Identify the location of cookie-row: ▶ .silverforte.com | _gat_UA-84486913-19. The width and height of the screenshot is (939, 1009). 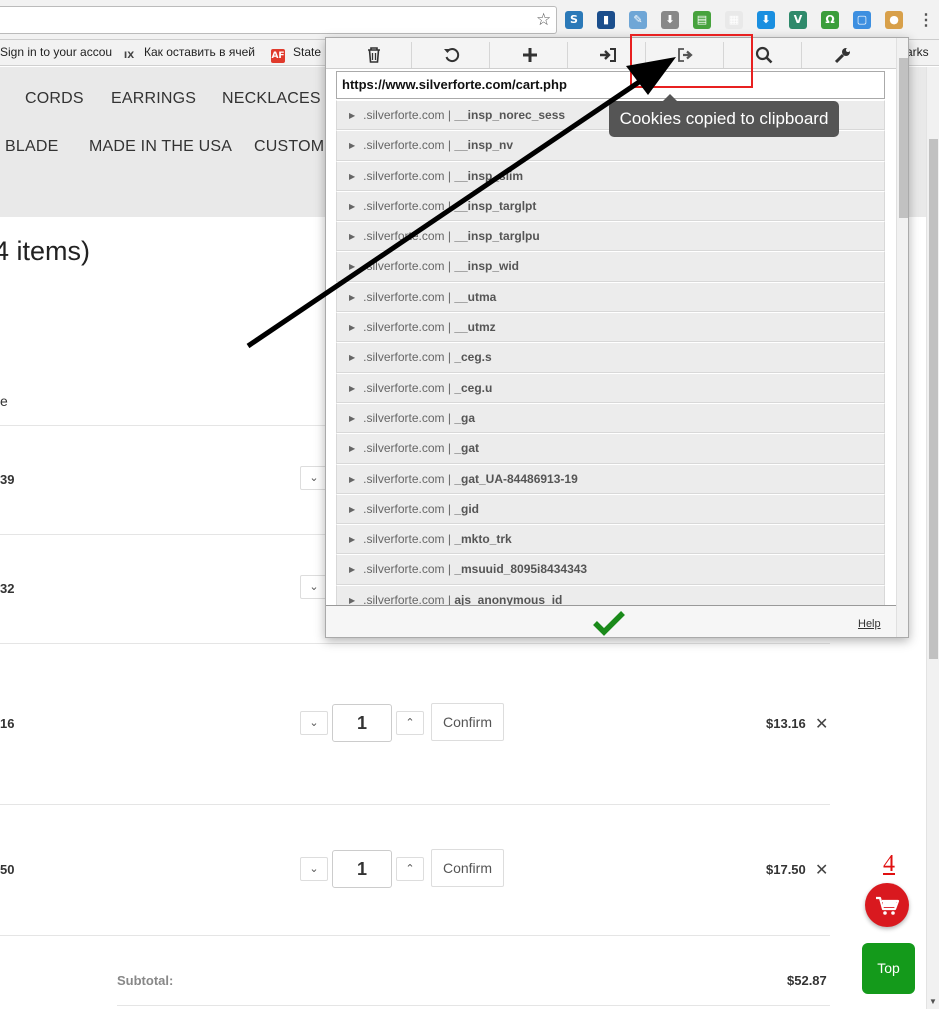
(610, 478).